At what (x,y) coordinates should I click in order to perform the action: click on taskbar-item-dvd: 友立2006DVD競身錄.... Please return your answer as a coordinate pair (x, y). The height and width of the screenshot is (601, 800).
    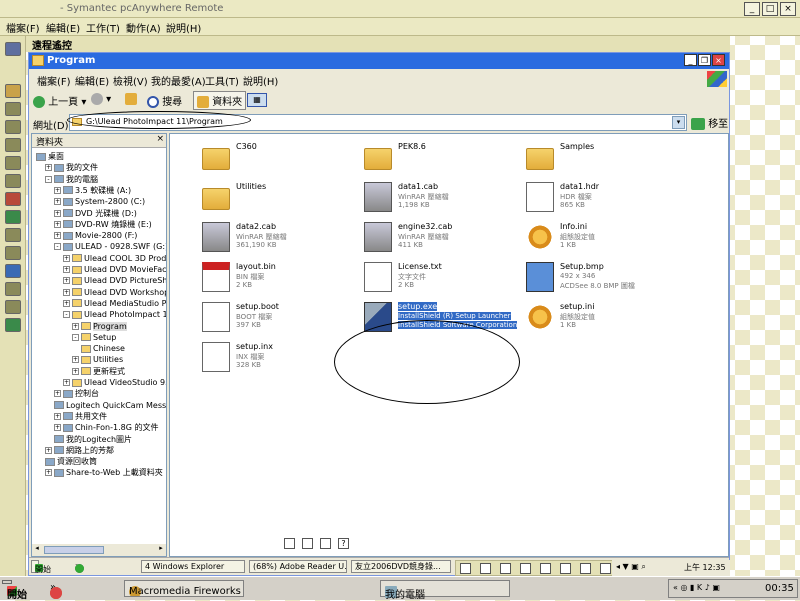
    Looking at the image, I should click on (401, 566).